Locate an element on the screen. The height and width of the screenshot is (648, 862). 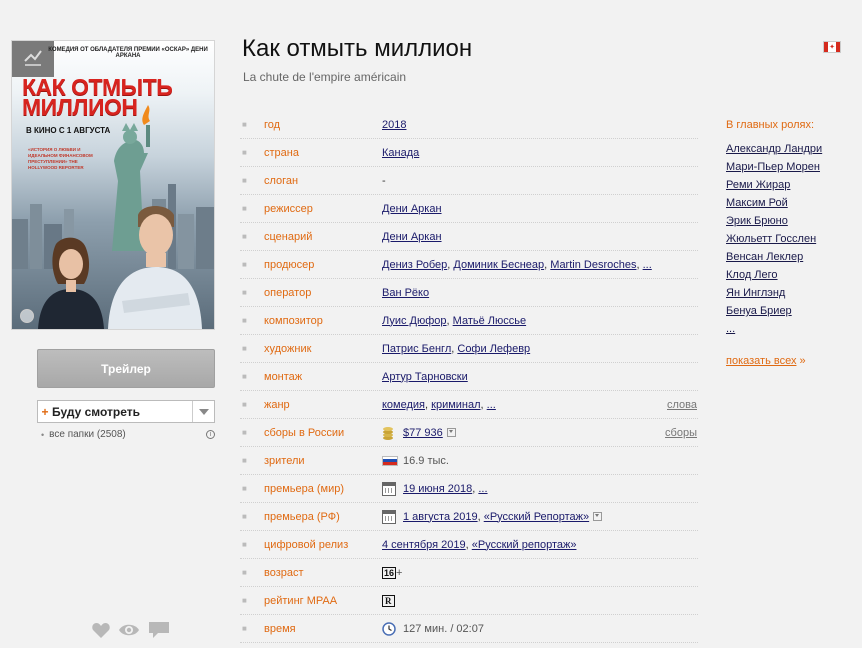
info-label: сценарий is located at coordinates (288, 236).